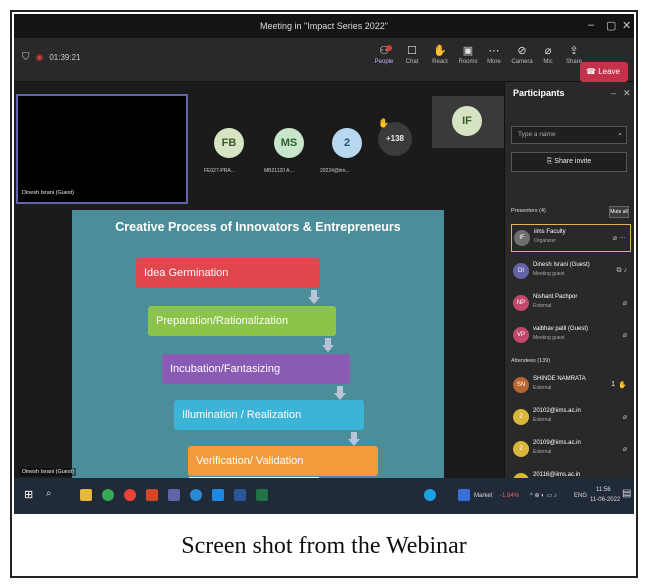 This screenshot has height=588, width=648. What do you see at coordinates (559, 379) in the screenshot?
I see `participant-name: SHINDE NAMRATA` at bounding box center [559, 379].